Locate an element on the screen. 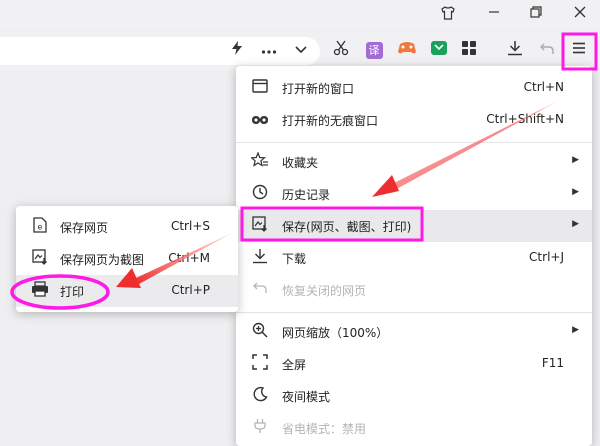  save-submenu: e 保存网页 Ctrl+S 保存网页为截图 Ctrl+M 打印 Ctrl+P is located at coordinates (127, 259).